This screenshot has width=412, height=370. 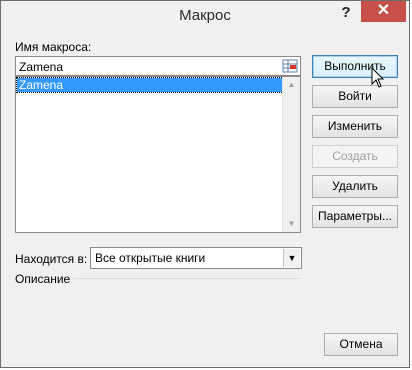 I want to click on list-item: Zamena, so click(x=150, y=85).